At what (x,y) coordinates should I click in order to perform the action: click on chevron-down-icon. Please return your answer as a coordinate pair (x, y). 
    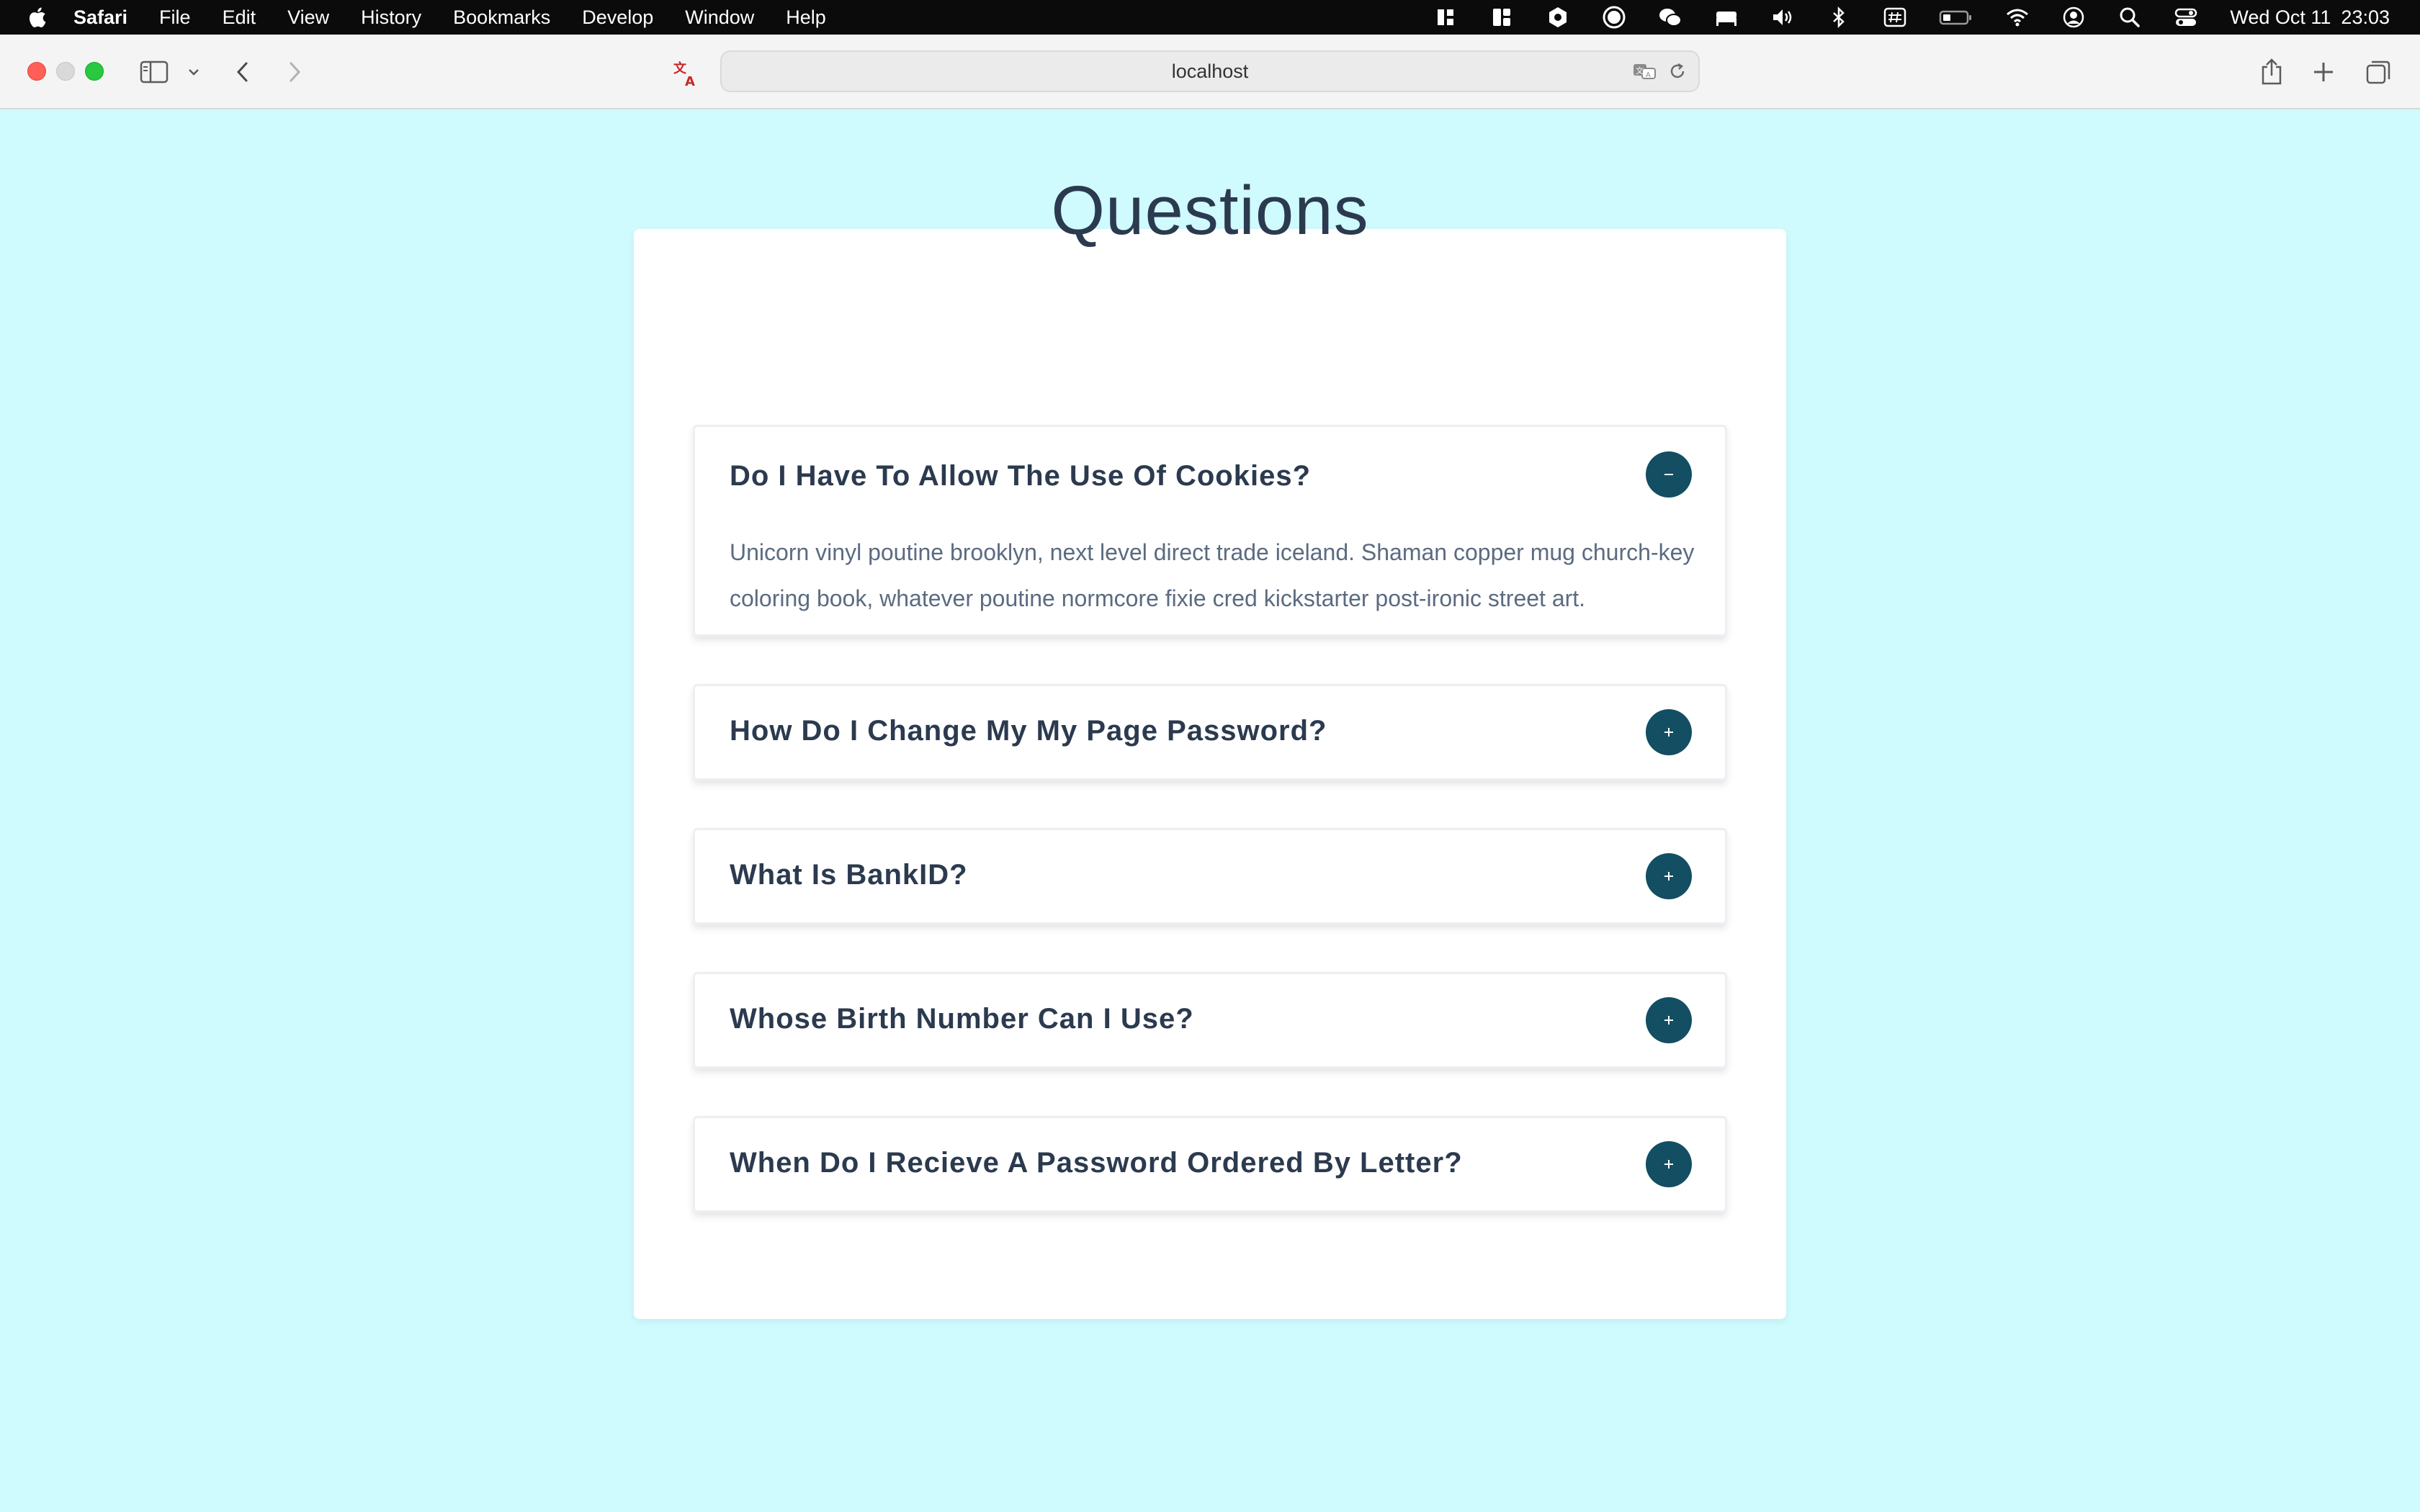
    Looking at the image, I should click on (194, 72).